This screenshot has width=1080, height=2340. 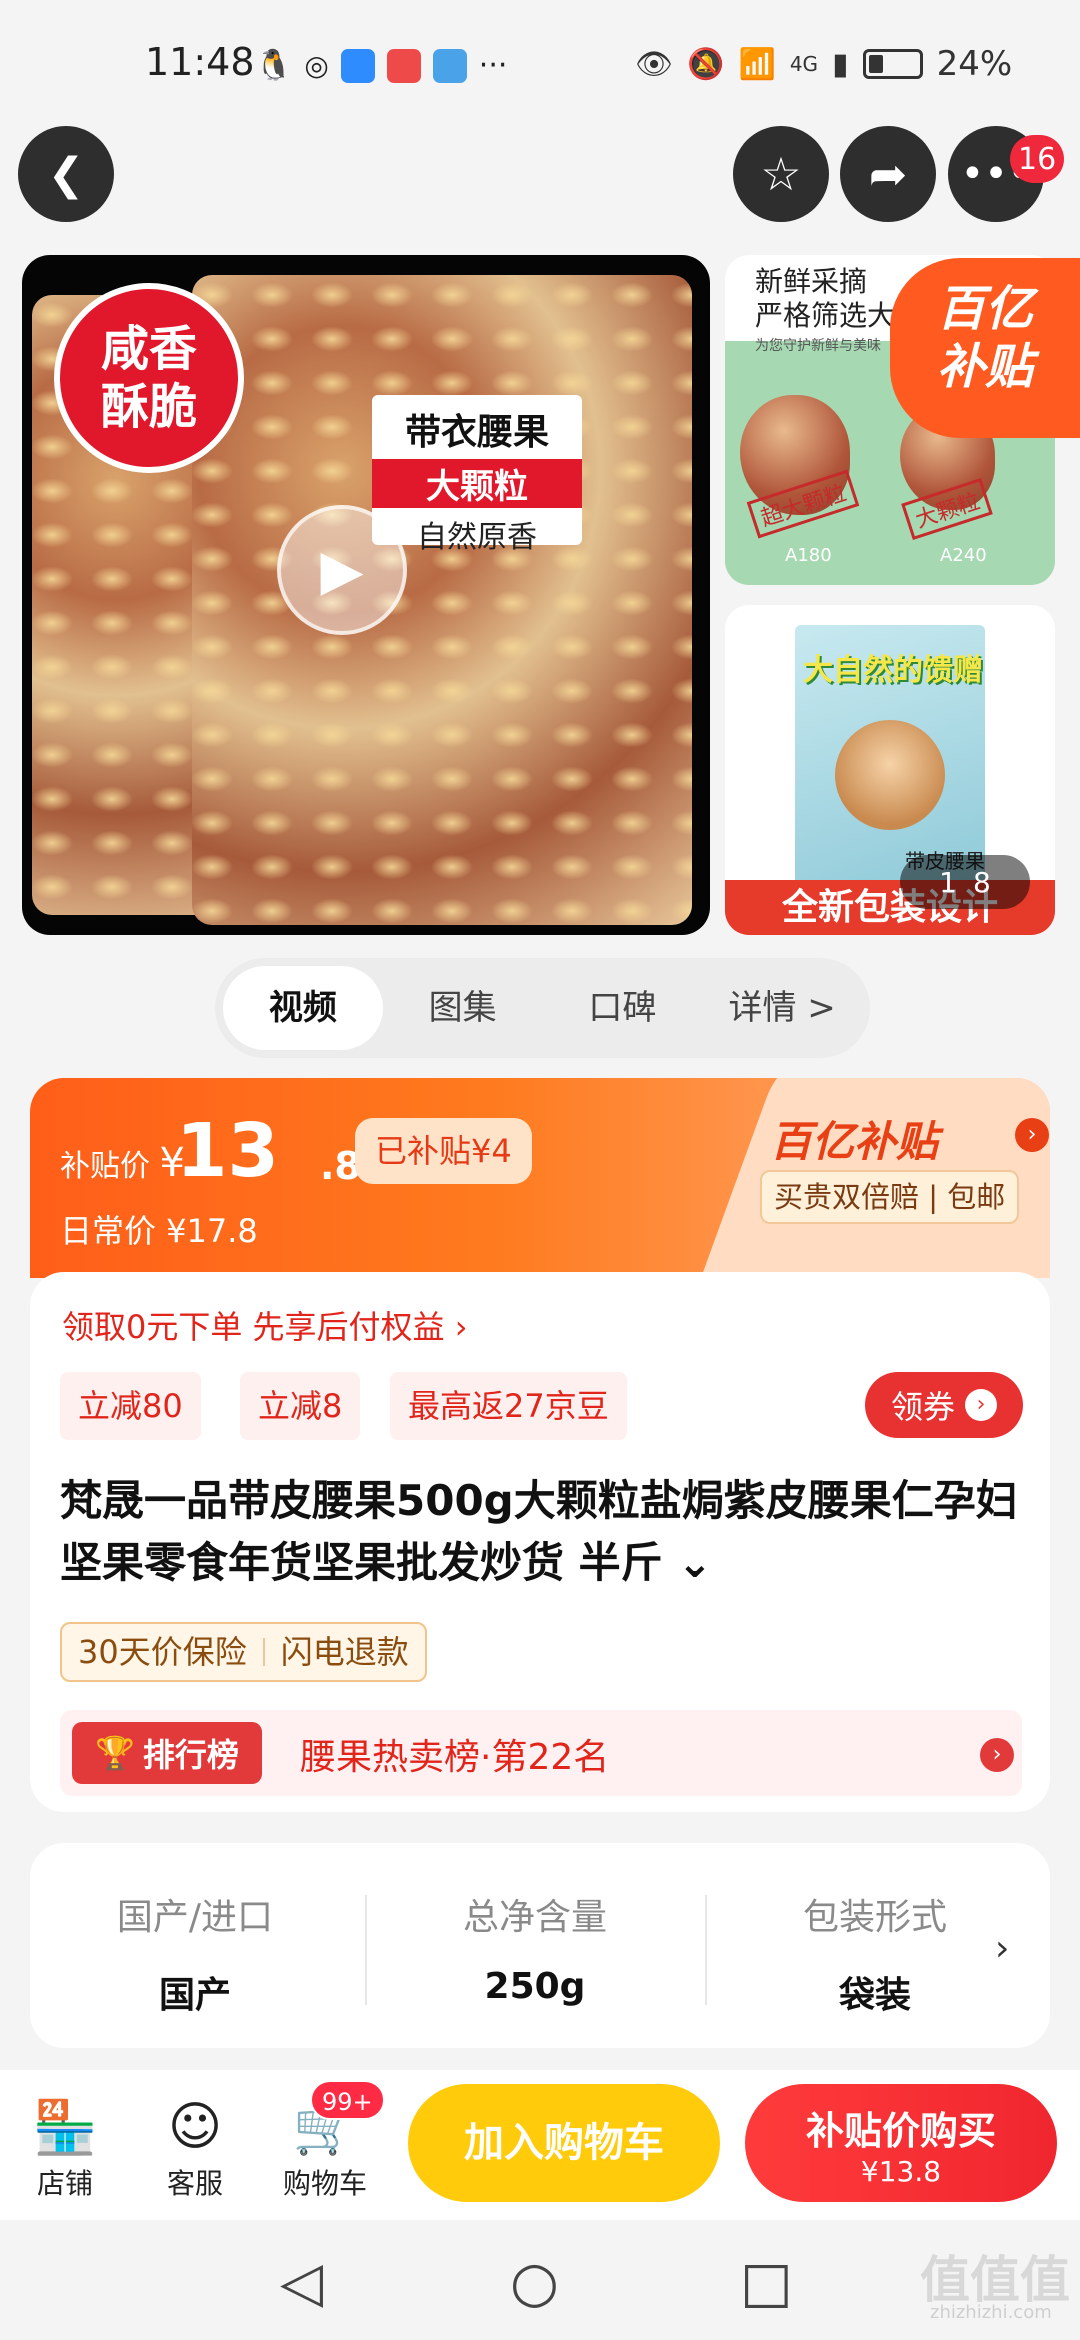 I want to click on system-navigation: ◁ ○ □, so click(x=540, y=2280).